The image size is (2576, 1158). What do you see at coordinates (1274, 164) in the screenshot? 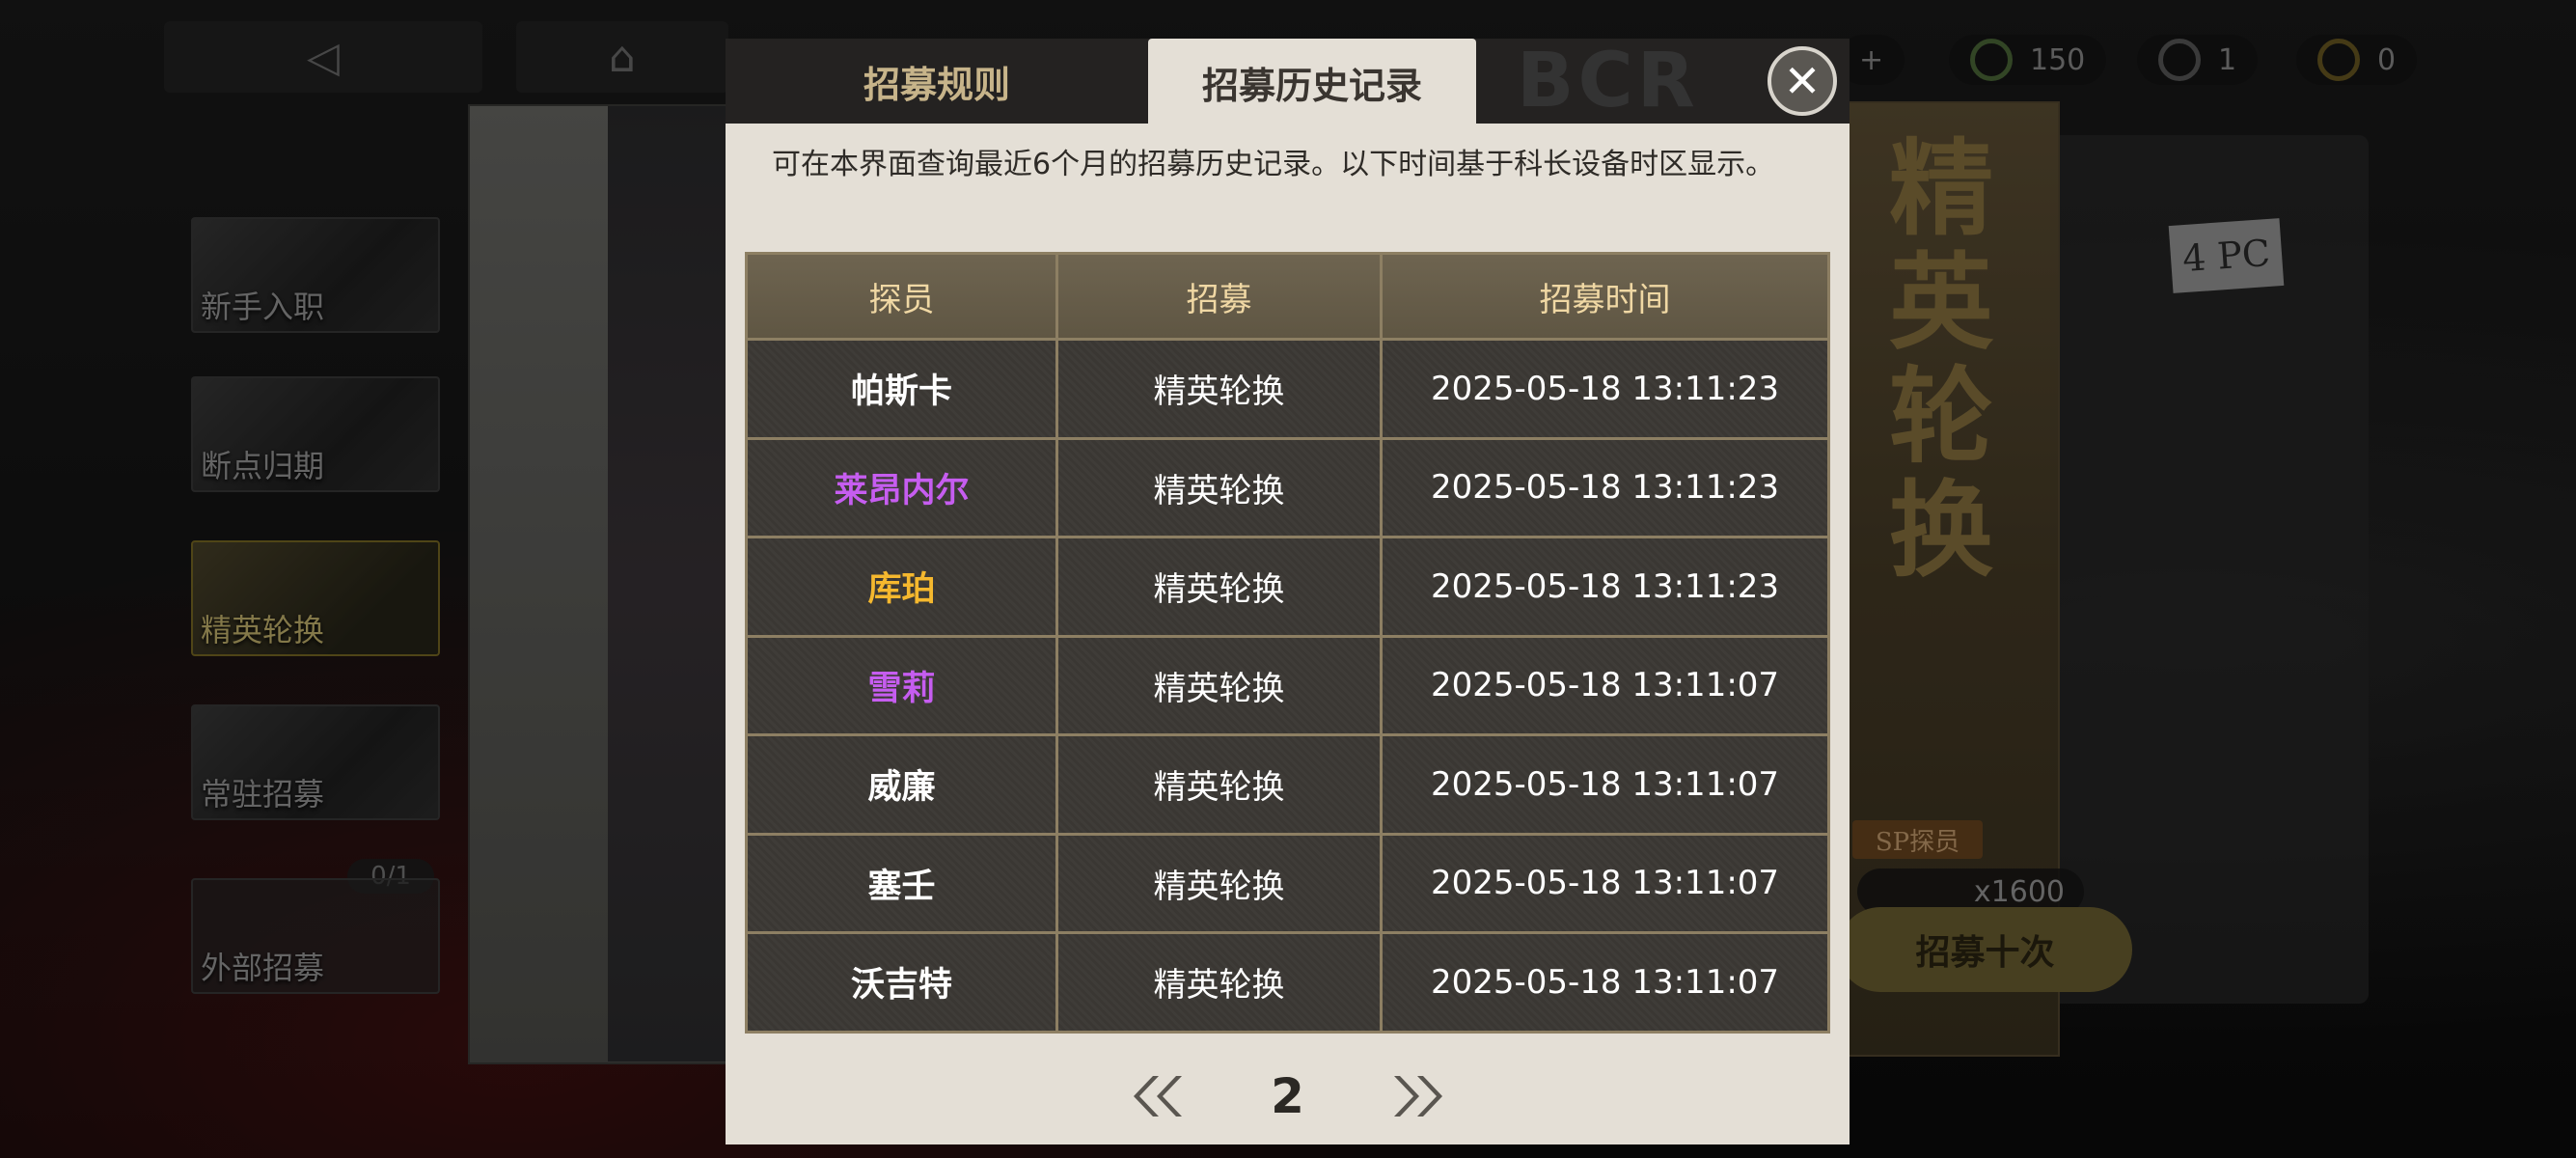
I see `history-notice: 可在本界面查询最近6个月的招募历史记录。以下时间基于科长设备时区显示。` at bounding box center [1274, 164].